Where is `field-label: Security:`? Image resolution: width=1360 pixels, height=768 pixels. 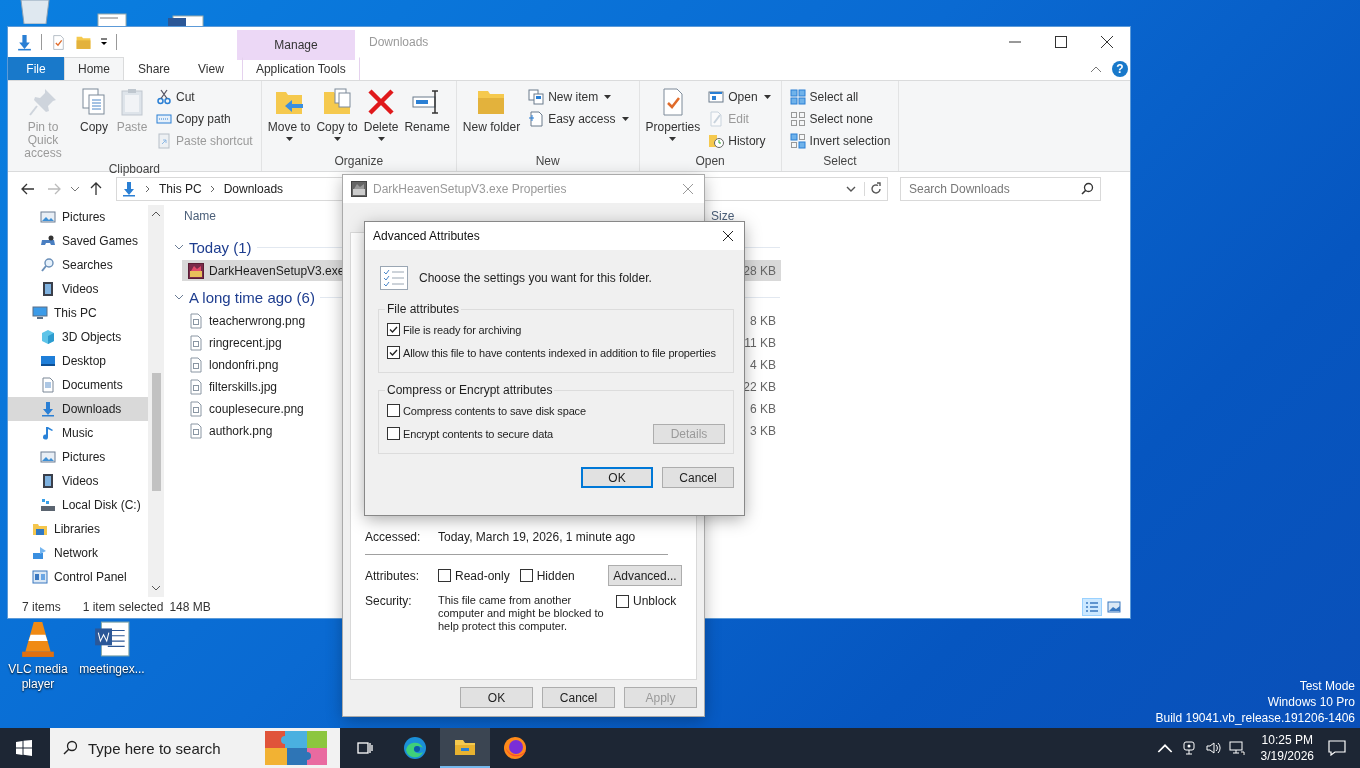
field-label: Security: is located at coordinates (389, 601).